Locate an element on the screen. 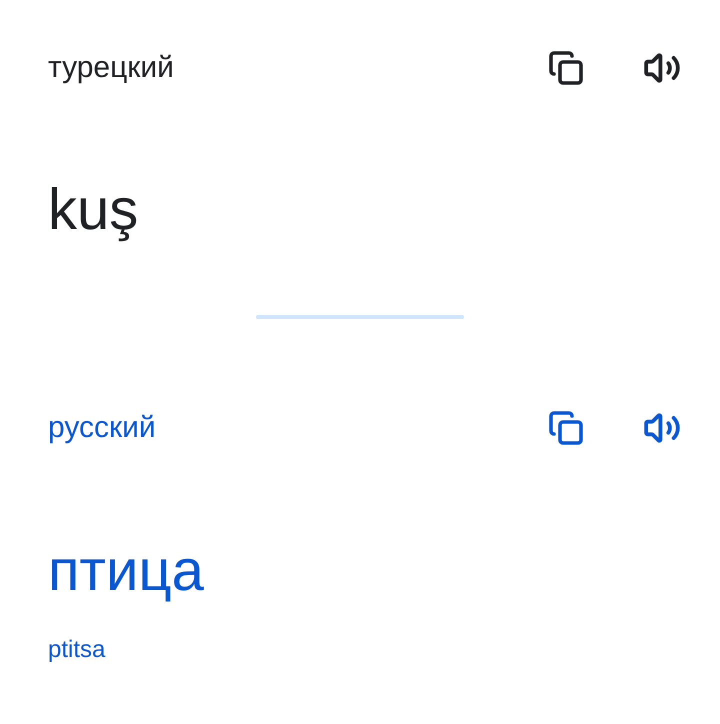 The width and height of the screenshot is (720, 724). language-label: турецкий is located at coordinates (111, 68).